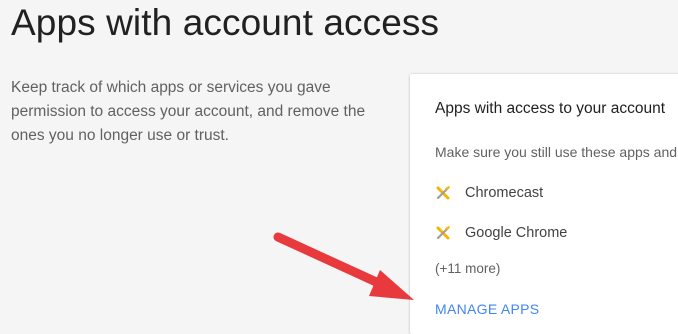 The height and width of the screenshot is (334, 678). What do you see at coordinates (468, 268) in the screenshot?
I see `more-apps-count: (+11 more)` at bounding box center [468, 268].